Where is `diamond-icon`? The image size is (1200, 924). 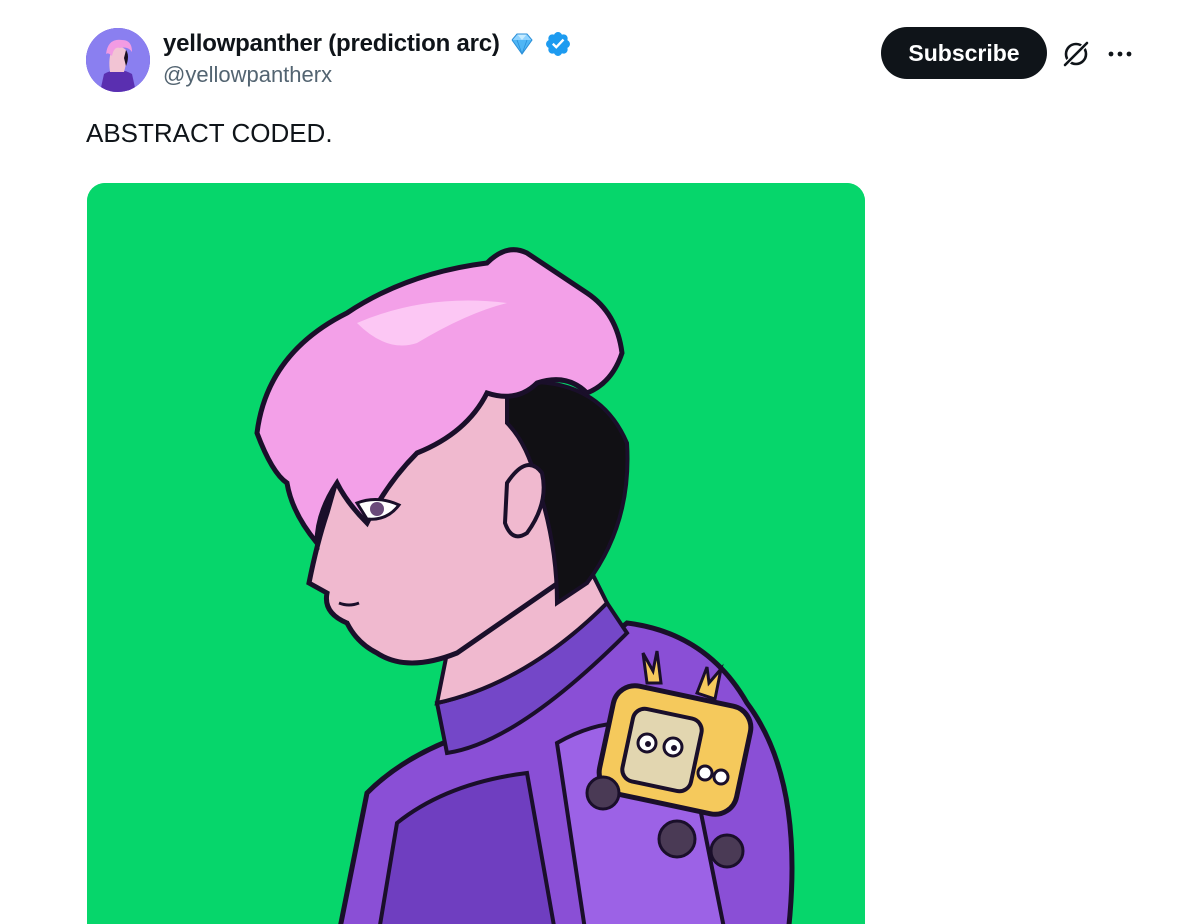
diamond-icon is located at coordinates (522, 44).